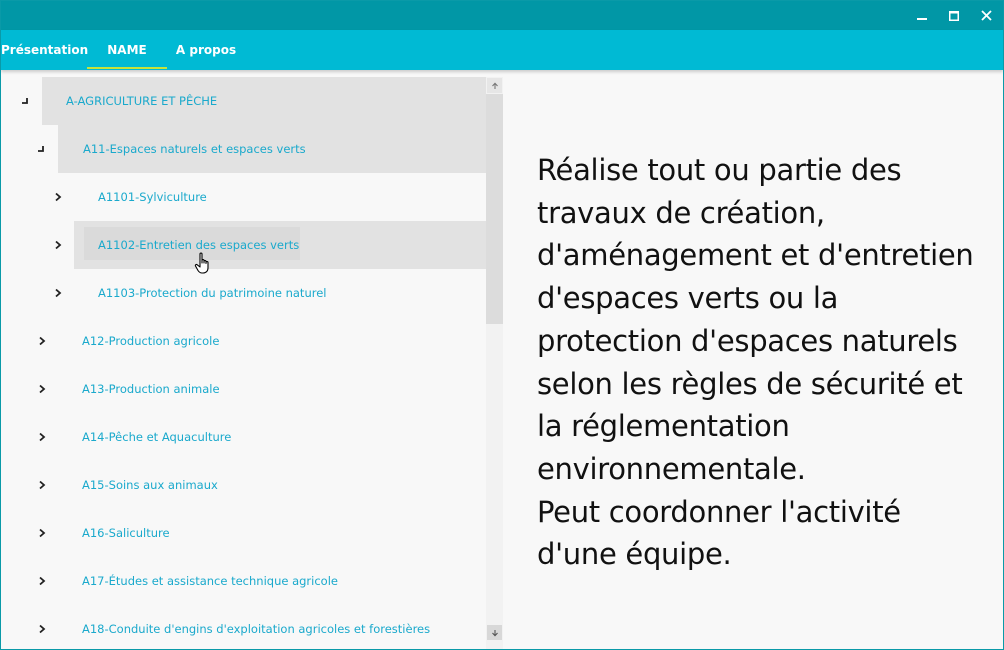 The width and height of the screenshot is (1004, 650). What do you see at coordinates (494, 363) in the screenshot?
I see `tree-scrollbar` at bounding box center [494, 363].